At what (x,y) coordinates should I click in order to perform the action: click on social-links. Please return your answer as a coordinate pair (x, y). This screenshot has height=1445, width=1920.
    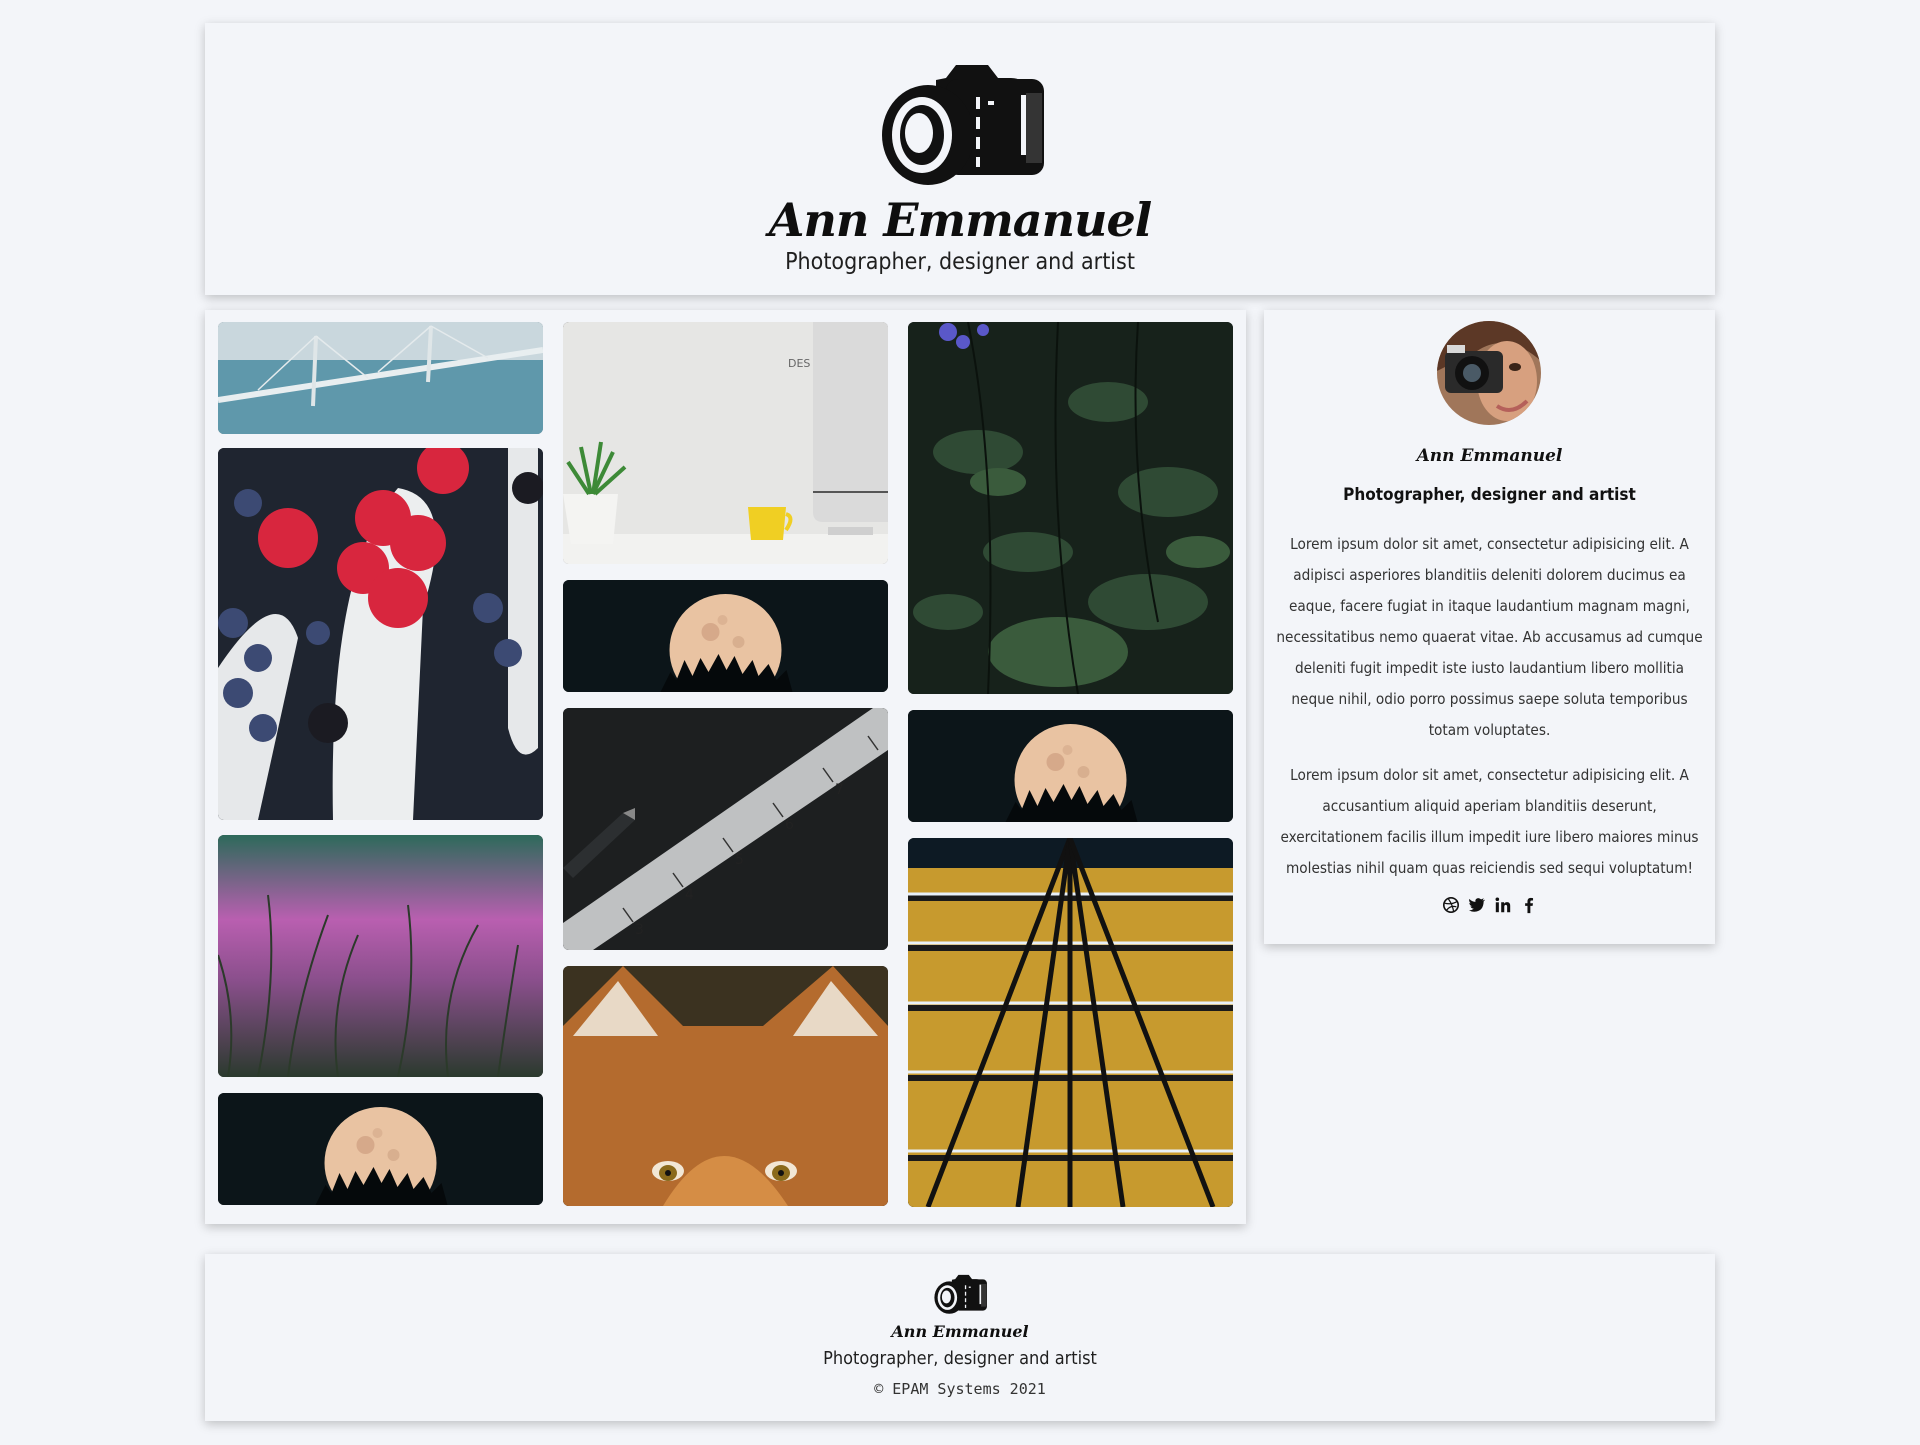
    Looking at the image, I should click on (1489, 905).